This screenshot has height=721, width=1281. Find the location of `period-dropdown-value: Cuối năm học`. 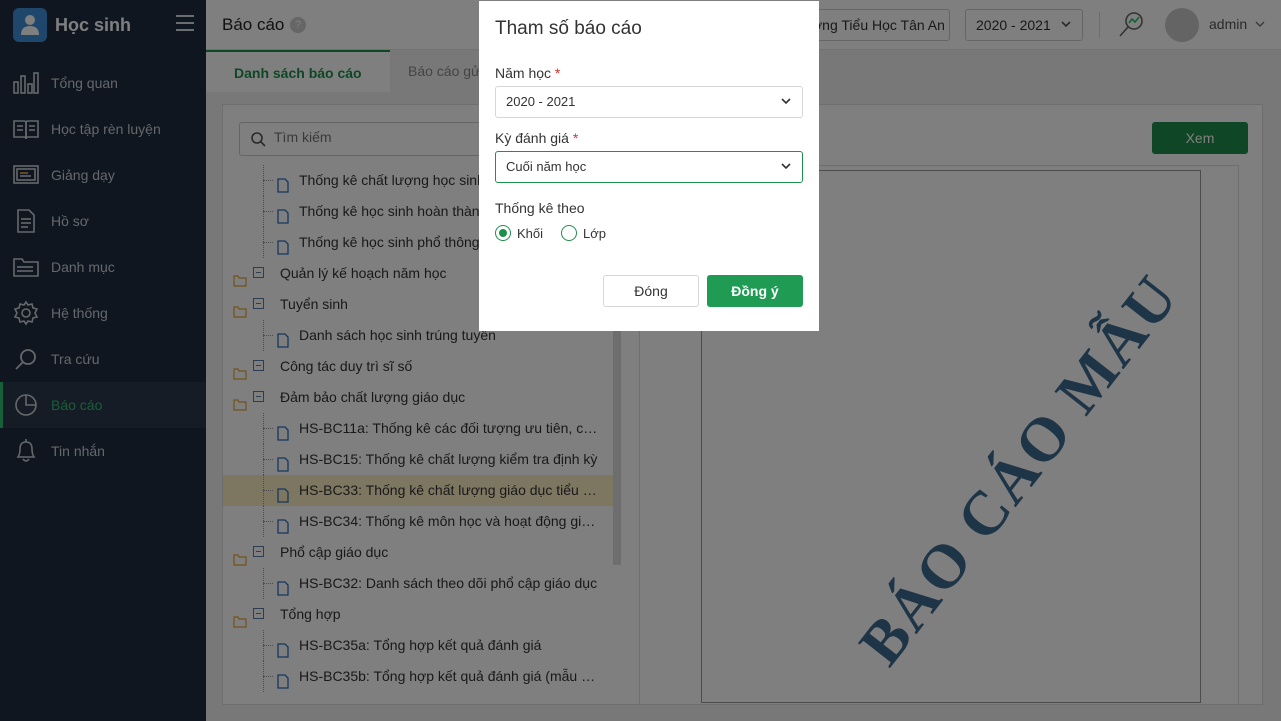

period-dropdown-value: Cuối năm học is located at coordinates (546, 166).